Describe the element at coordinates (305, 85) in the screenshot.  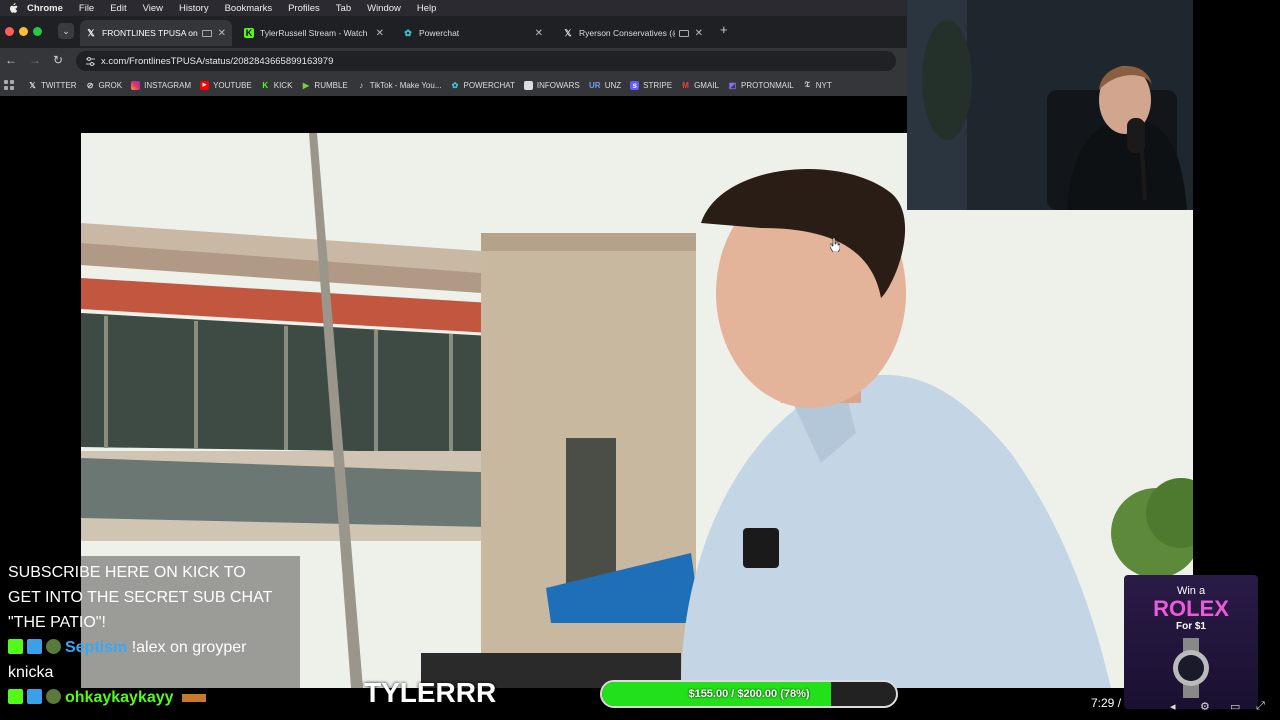
I see `rumble-icon: ▶` at that location.